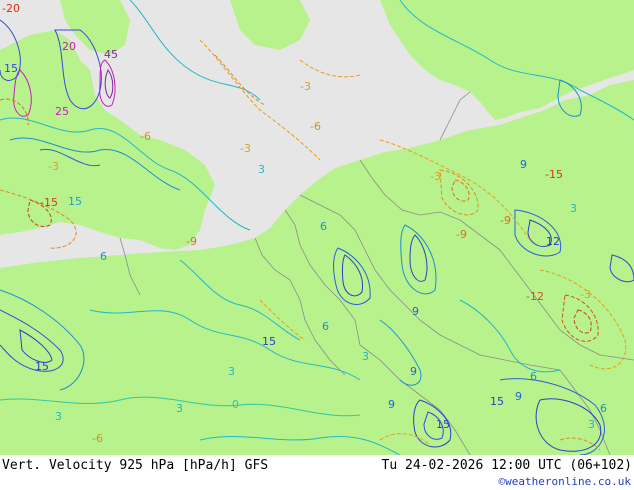  Describe the element at coordinates (11, 8) in the screenshot. I see `contour-label: -20` at that location.